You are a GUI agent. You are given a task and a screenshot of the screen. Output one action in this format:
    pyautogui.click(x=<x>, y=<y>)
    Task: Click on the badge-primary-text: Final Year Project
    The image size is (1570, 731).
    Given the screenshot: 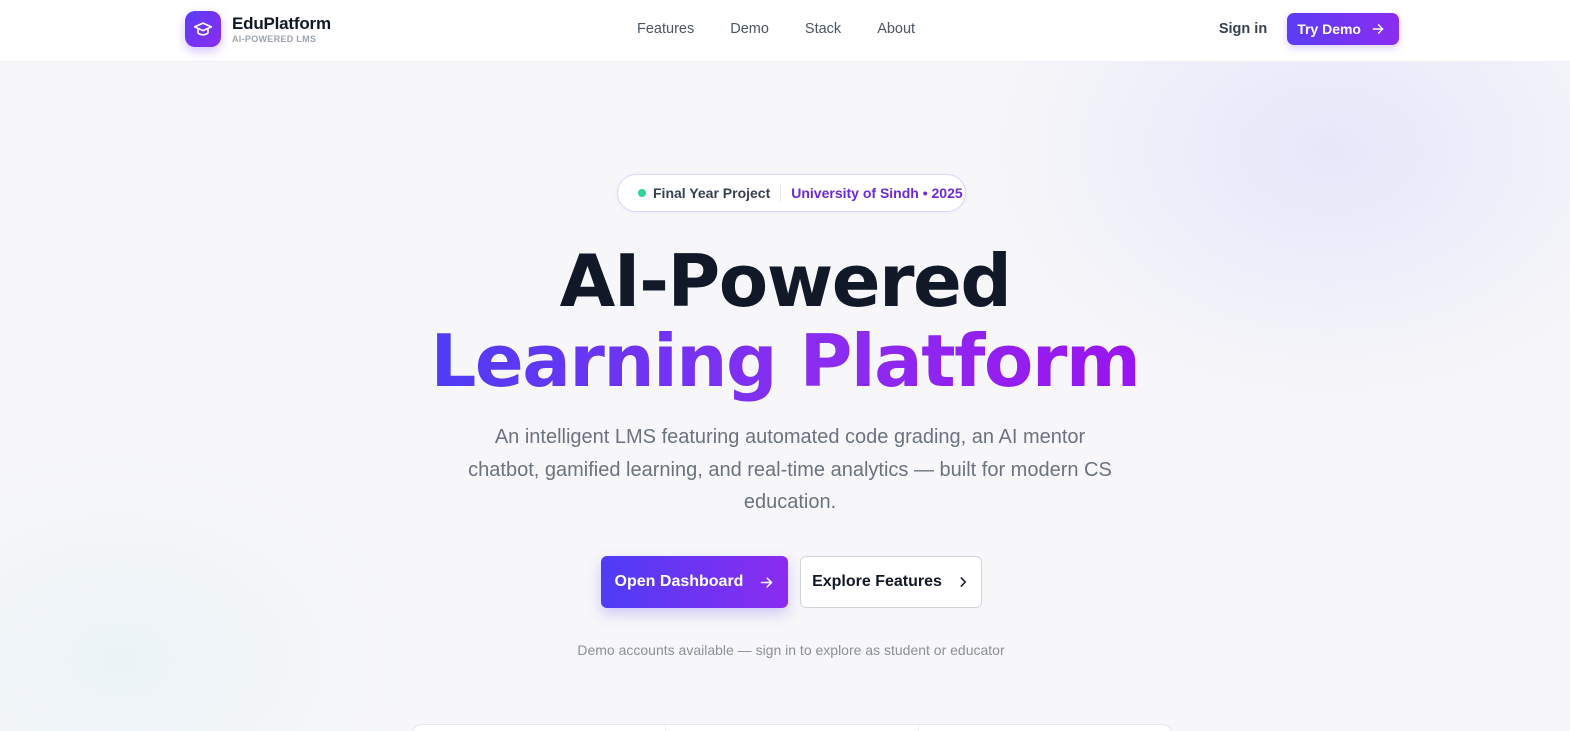 What is the action you would take?
    pyautogui.click(x=712, y=193)
    